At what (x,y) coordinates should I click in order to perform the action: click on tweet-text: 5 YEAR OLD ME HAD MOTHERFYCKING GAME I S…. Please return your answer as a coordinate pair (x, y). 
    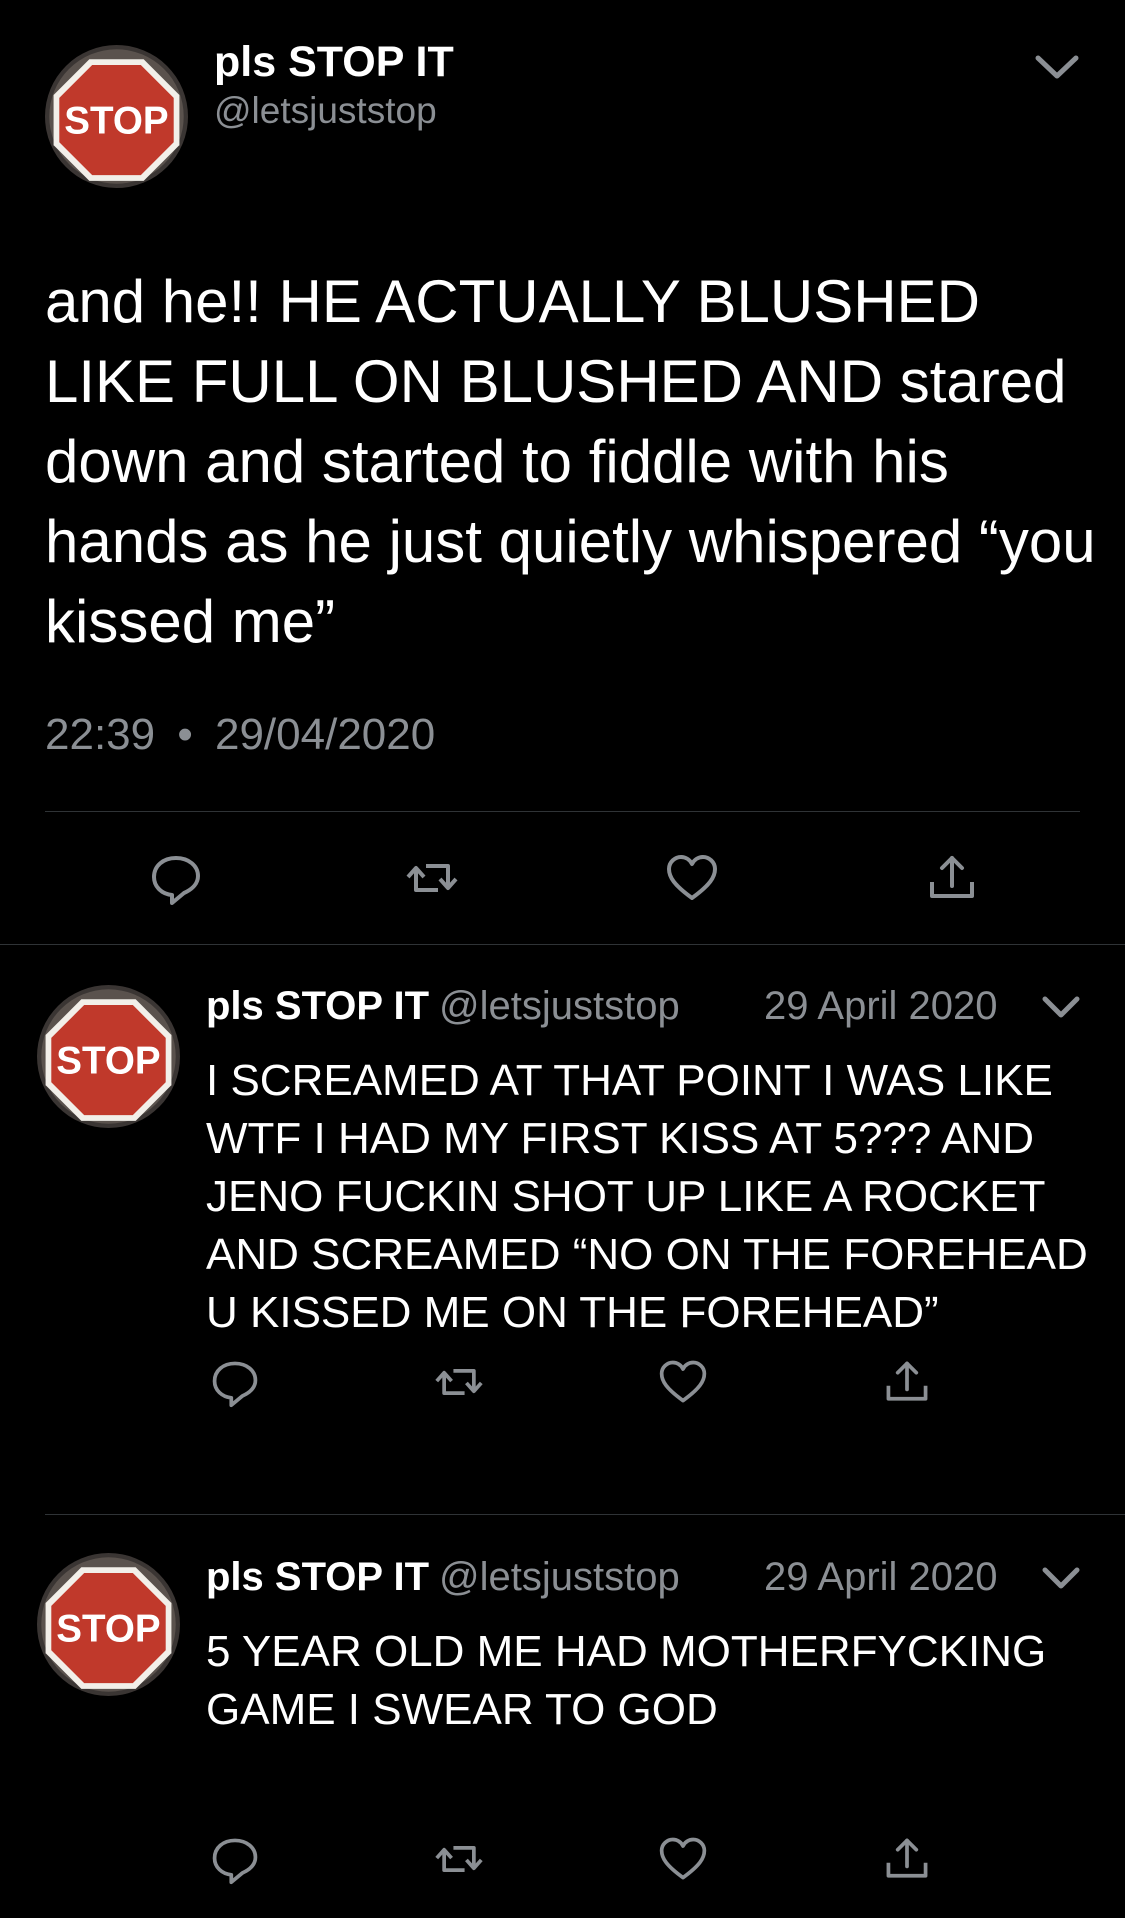
    Looking at the image, I should click on (626, 1680).